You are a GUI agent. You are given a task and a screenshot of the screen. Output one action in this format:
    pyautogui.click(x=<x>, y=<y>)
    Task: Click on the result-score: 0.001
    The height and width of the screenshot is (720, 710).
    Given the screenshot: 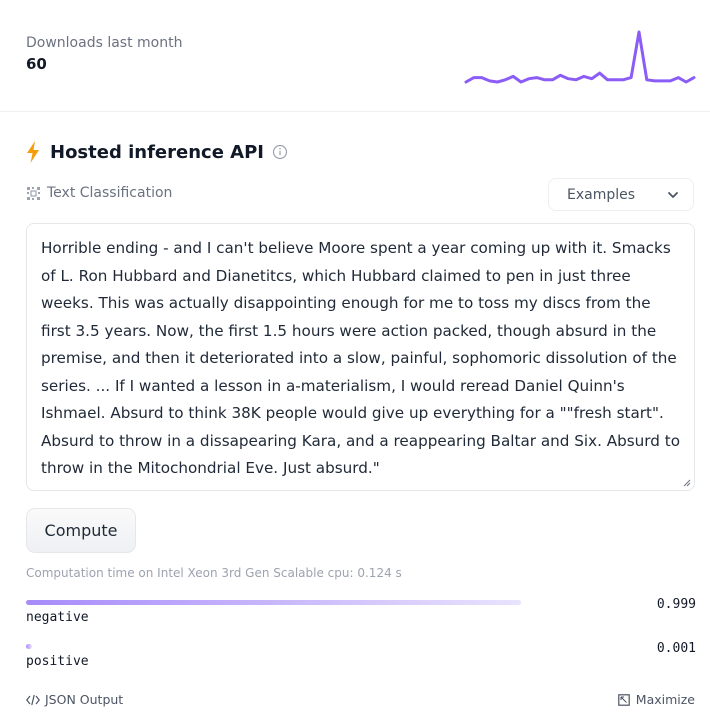 What is the action you would take?
    pyautogui.click(x=676, y=648)
    